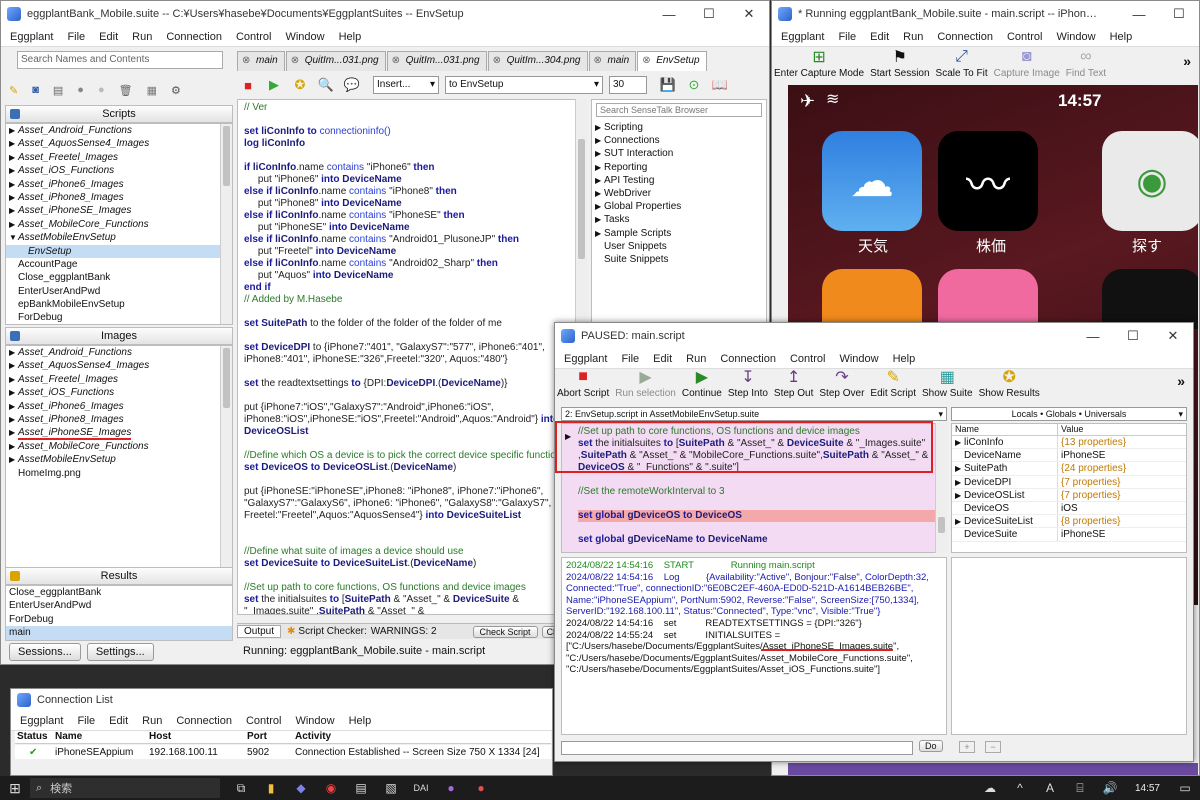  I want to click on var-row: ▶ DeviceOSList {7 properties}, so click(1069, 495).